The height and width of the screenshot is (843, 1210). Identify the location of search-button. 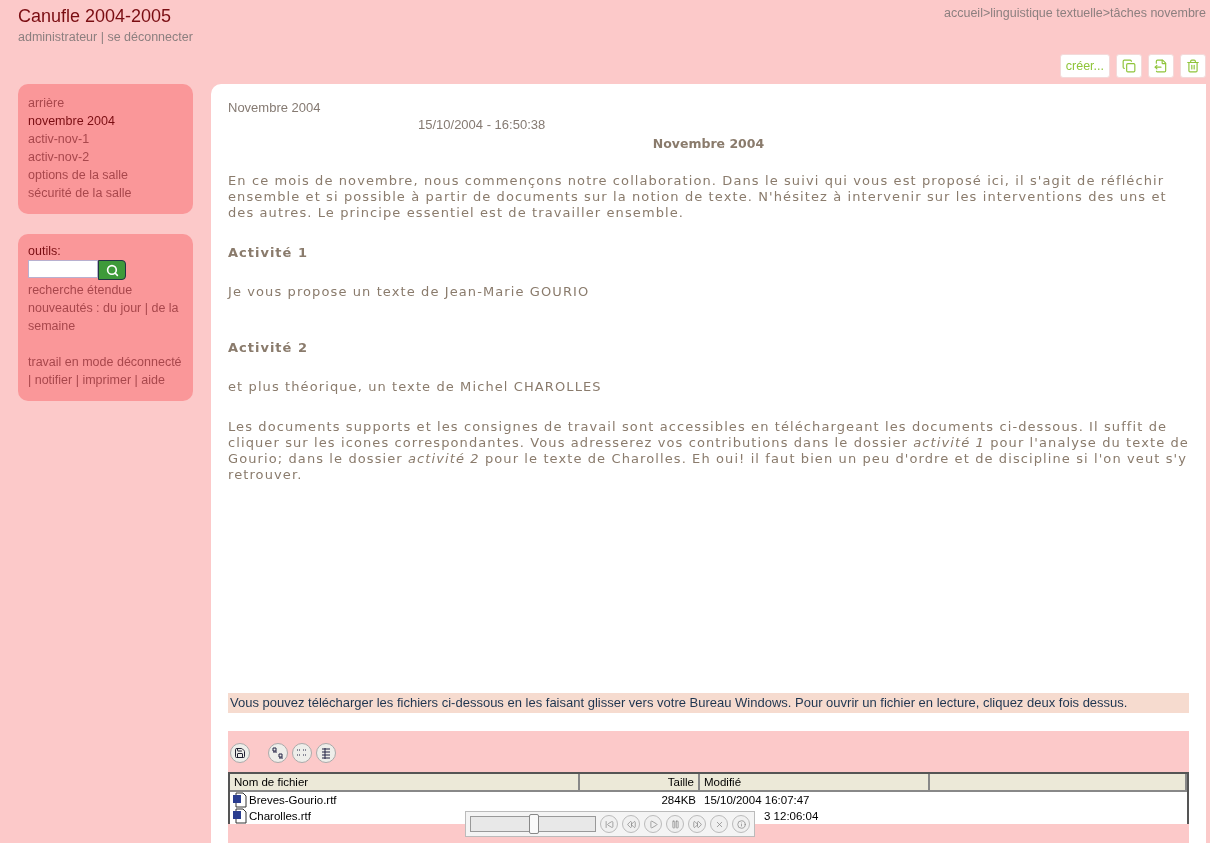
(112, 270).